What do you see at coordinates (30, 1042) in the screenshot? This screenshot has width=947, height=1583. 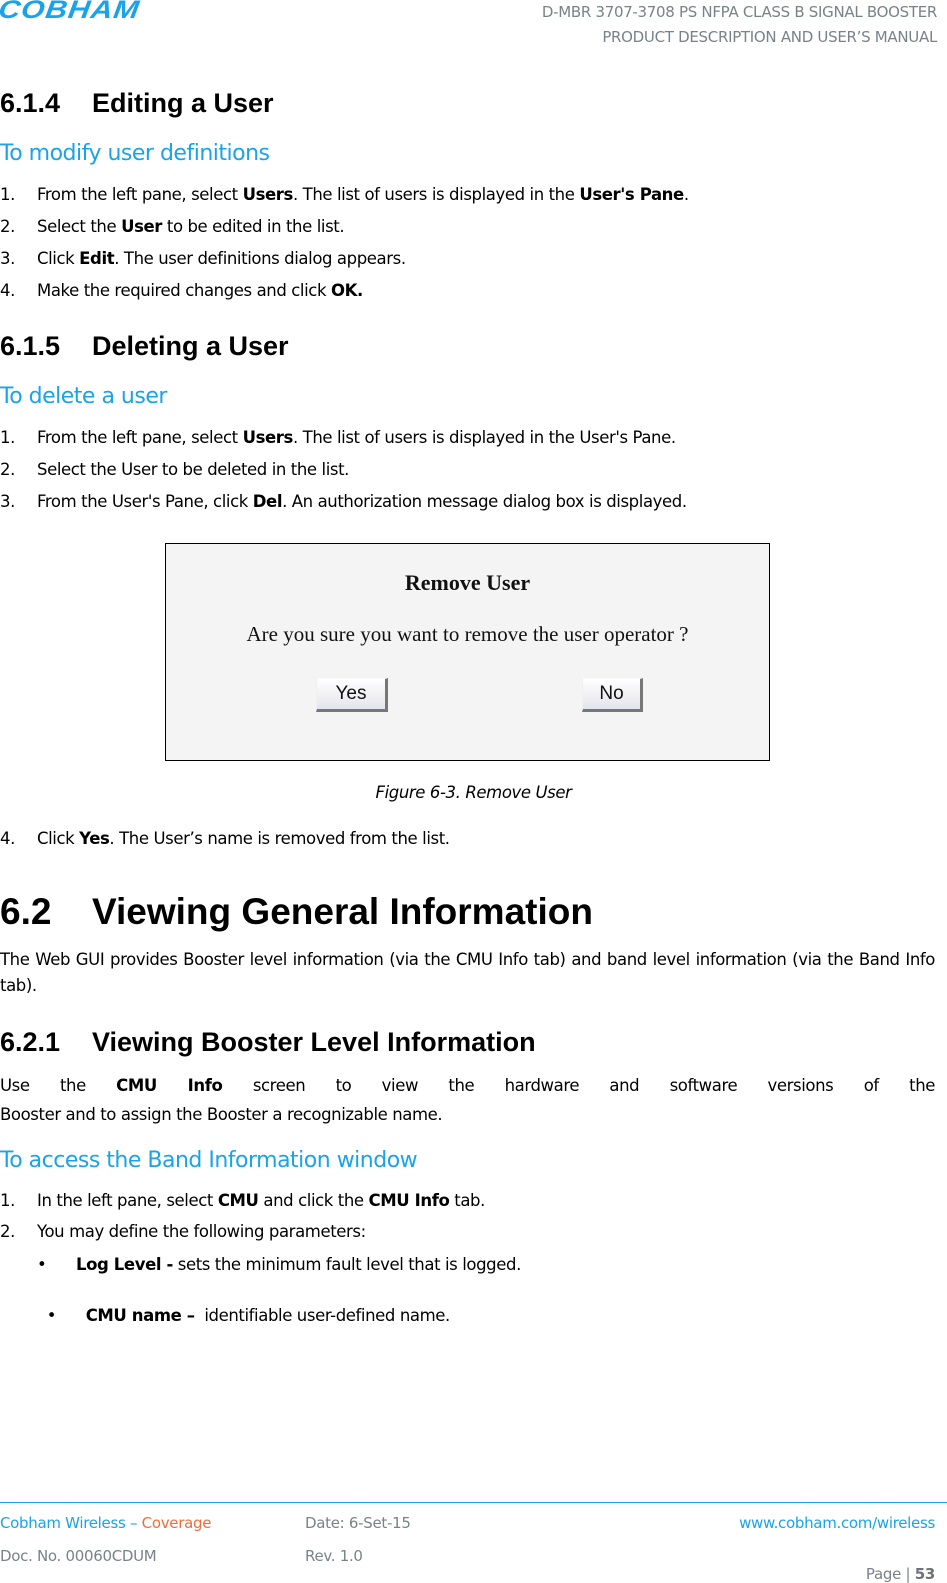 I see `heading-number: 6.2.1` at bounding box center [30, 1042].